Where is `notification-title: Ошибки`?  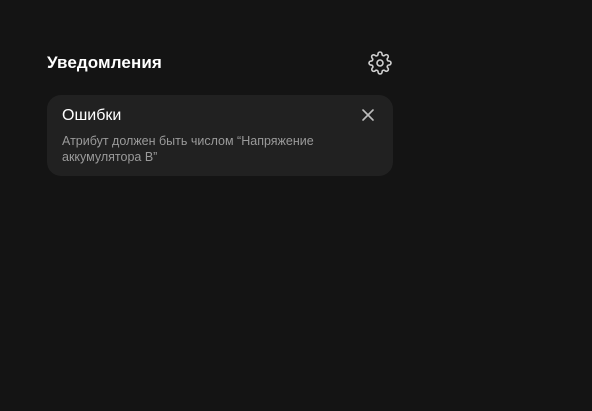
notification-title: Ошибки is located at coordinates (92, 115).